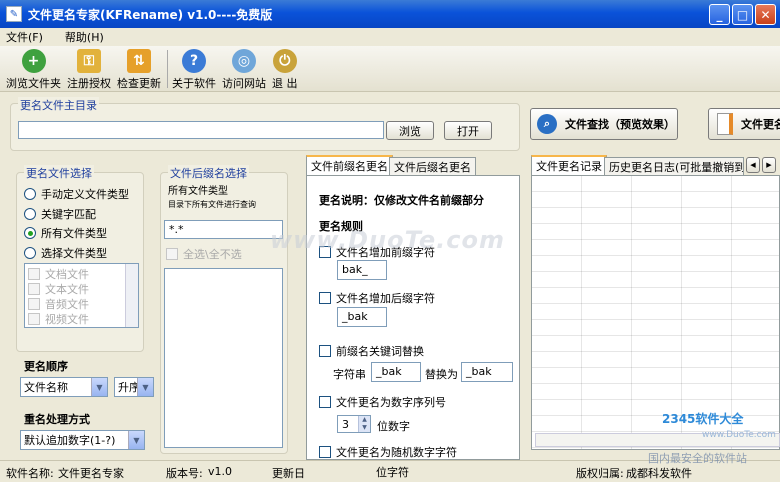 The width and height of the screenshot is (780, 482). What do you see at coordinates (362, 270) in the screenshot?
I see `prefix-value-input: bak_` at bounding box center [362, 270].